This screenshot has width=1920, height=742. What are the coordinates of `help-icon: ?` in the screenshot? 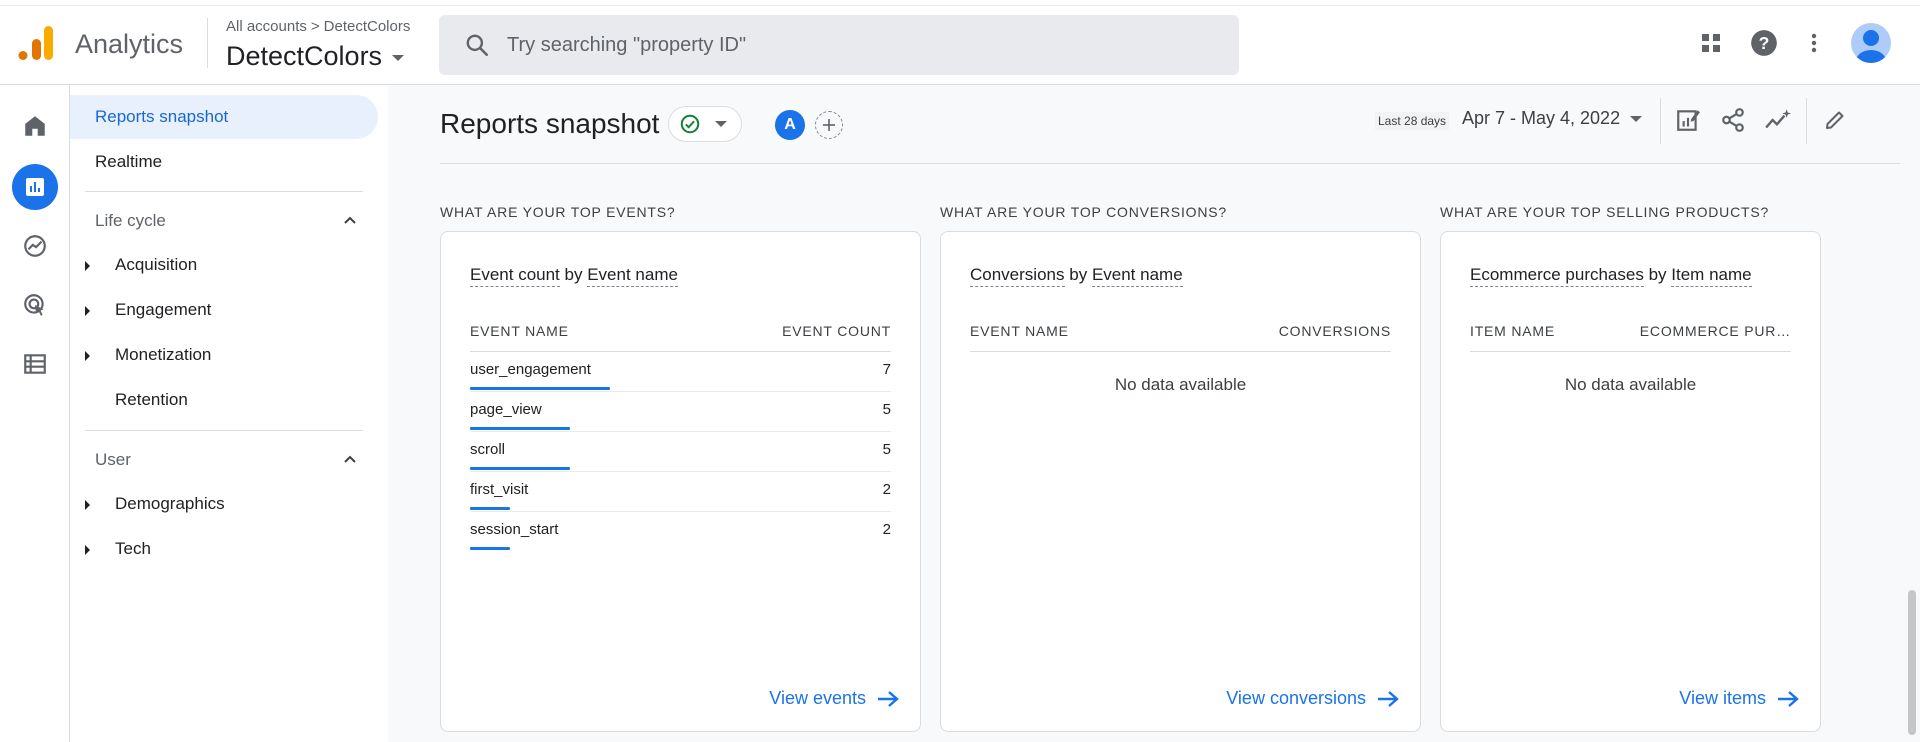 It's located at (1764, 43).